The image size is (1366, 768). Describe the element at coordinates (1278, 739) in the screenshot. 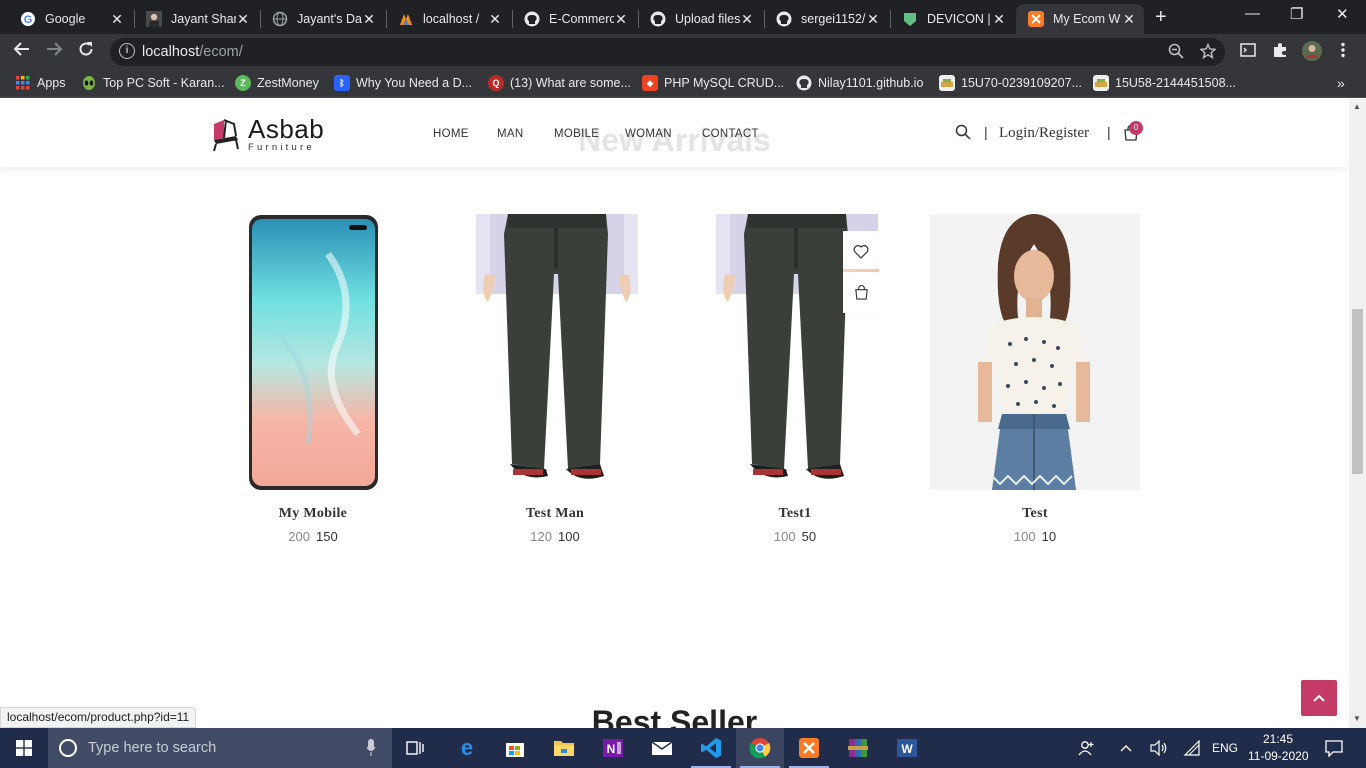

I see `clock-time: 21:45` at that location.